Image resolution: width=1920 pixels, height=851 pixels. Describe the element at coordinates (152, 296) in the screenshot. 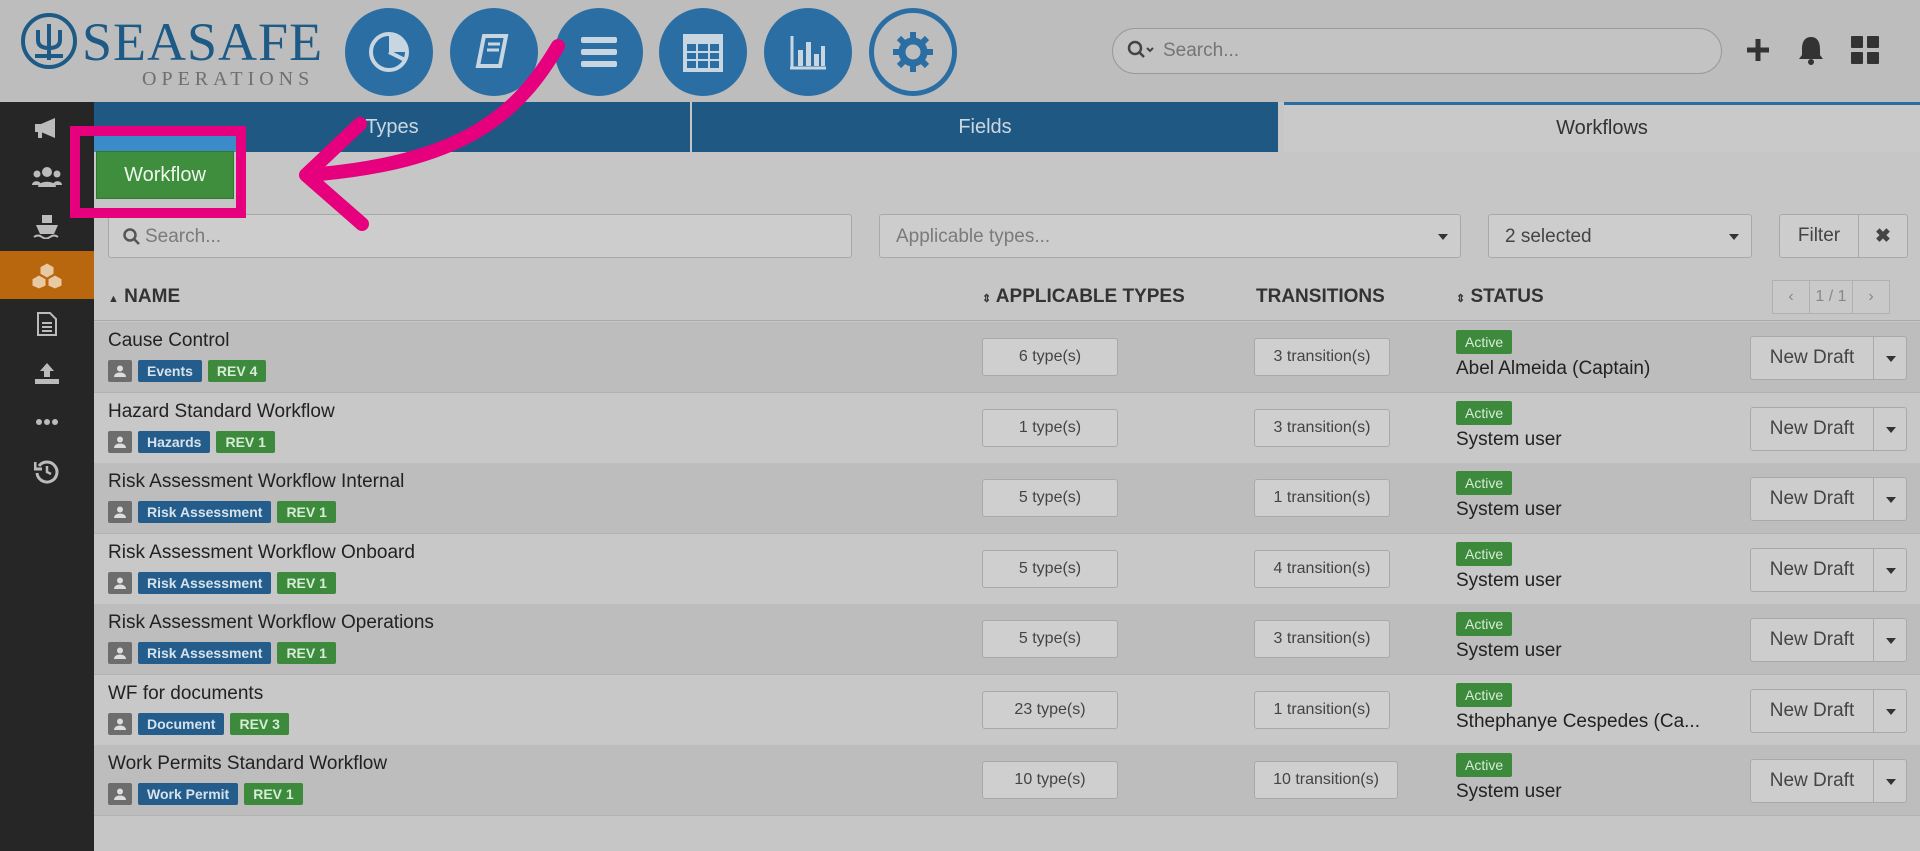

I see `column-name-label: NAME` at that location.